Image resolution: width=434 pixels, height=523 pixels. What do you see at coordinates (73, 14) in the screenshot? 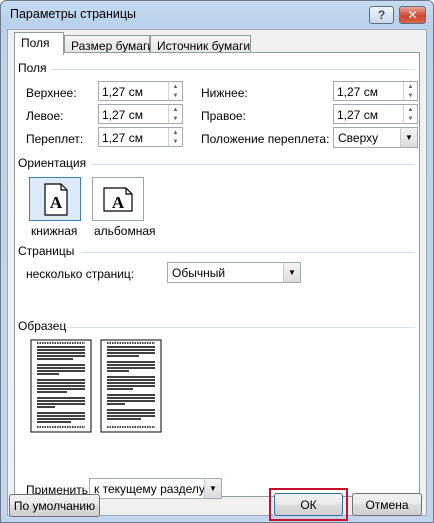
I see `window-title: Параметры страницы` at bounding box center [73, 14].